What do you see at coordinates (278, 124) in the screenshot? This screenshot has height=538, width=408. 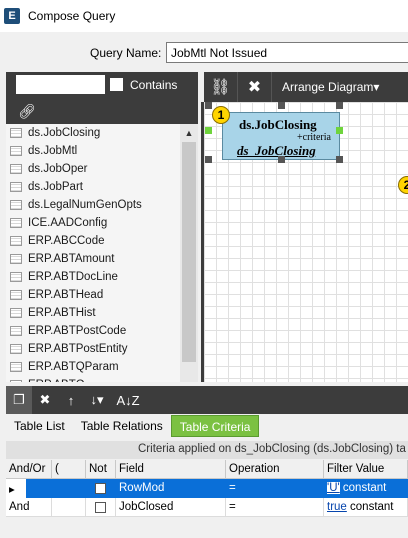 I see `node-title: ds.JobClosing` at bounding box center [278, 124].